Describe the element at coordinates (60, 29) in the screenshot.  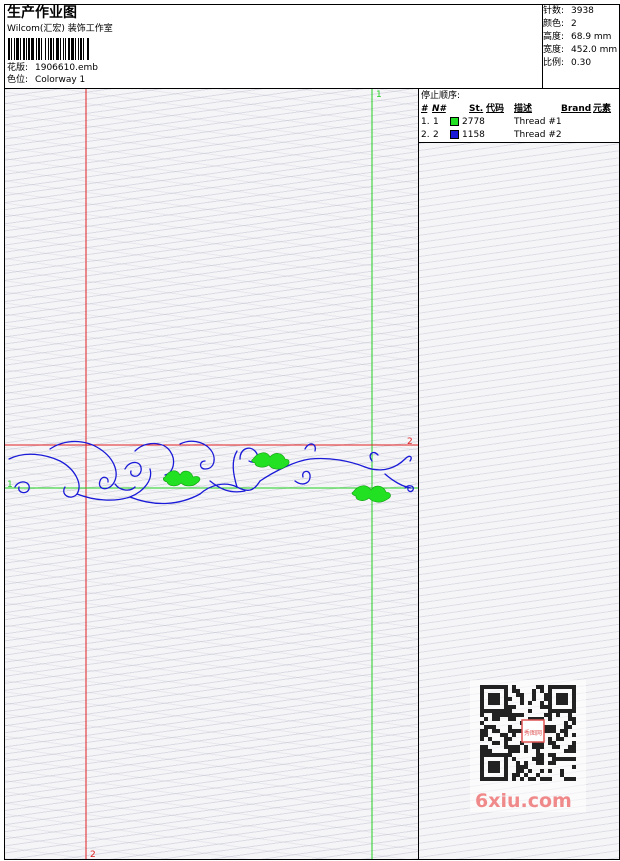
I see `company-name: Wilcom(汇宏) 装饰工作室` at that location.